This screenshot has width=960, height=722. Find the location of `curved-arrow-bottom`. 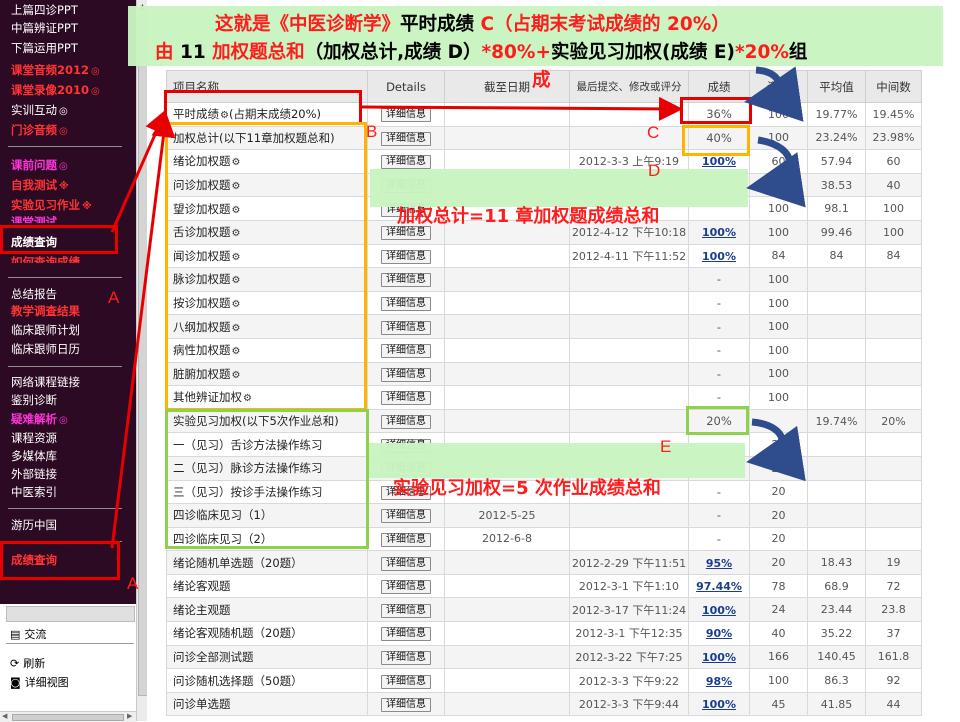

curved-arrow-bottom is located at coordinates (776, 450).